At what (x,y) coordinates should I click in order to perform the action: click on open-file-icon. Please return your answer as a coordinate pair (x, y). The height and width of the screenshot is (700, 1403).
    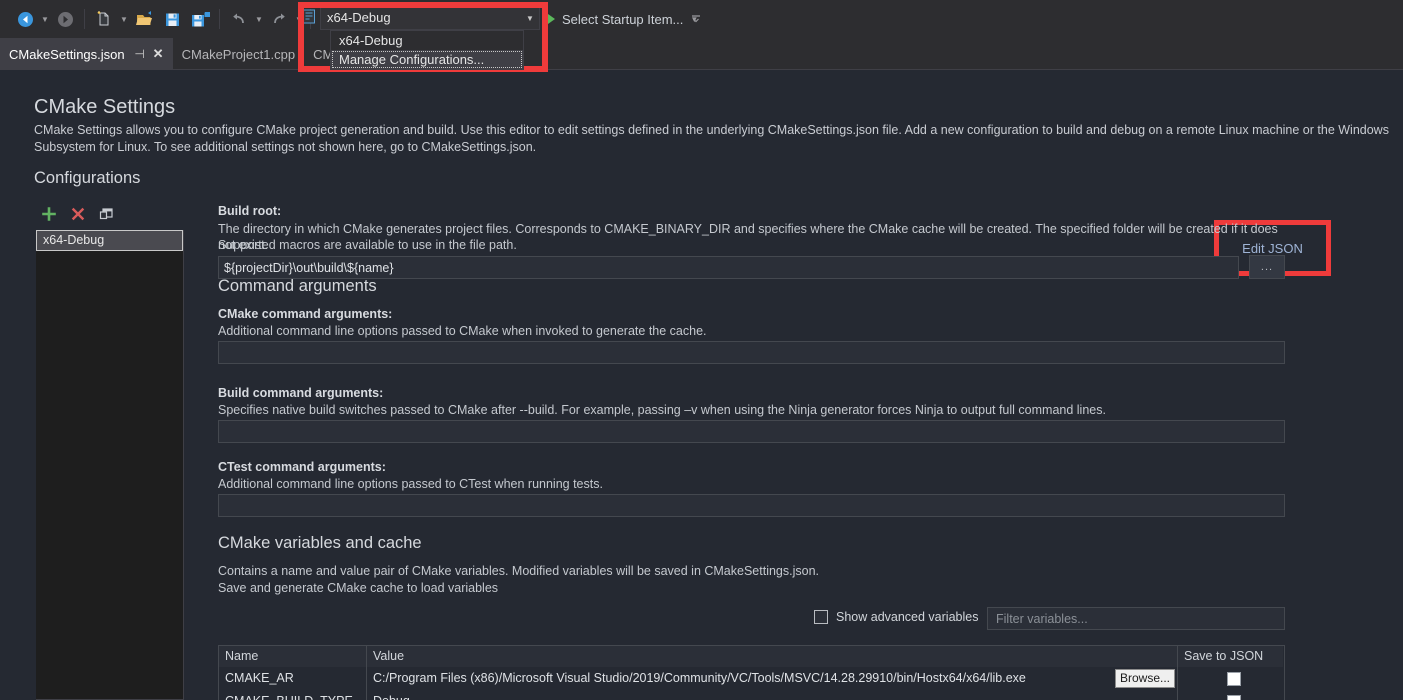
    Looking at the image, I should click on (144, 19).